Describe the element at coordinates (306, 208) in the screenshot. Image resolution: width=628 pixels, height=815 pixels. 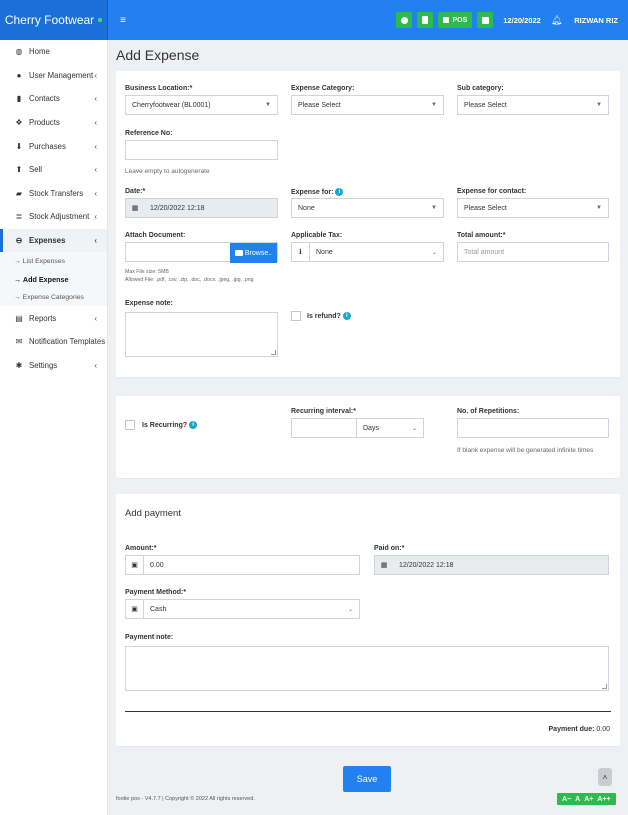
I see `expense-for-value: None` at that location.